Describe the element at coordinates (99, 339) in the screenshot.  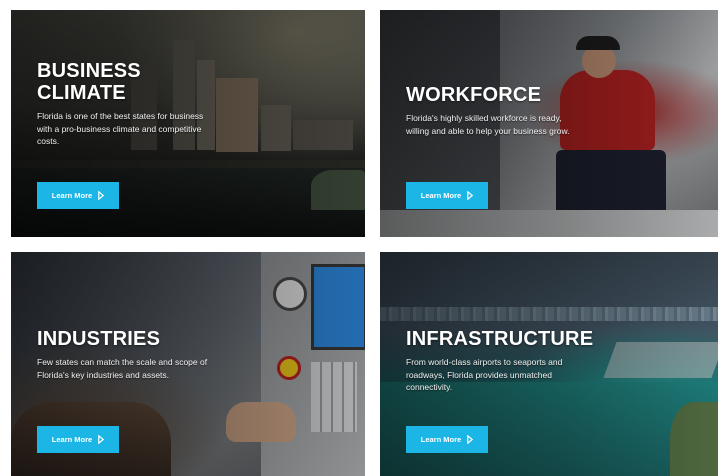
I see `card-title: INDUSTRIES` at that location.